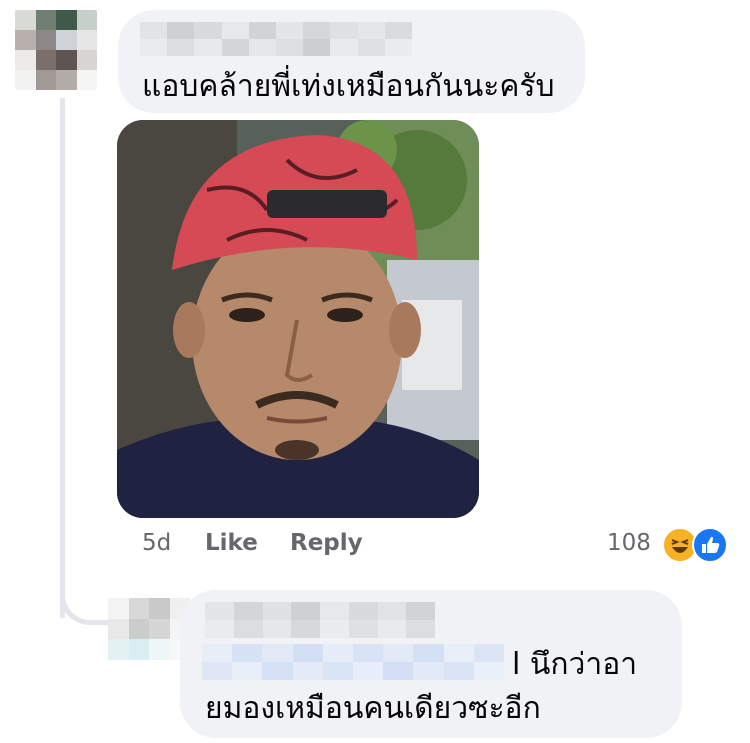 The image size is (750, 743). Describe the element at coordinates (276, 39) in the screenshot. I see `commenter-name` at that location.